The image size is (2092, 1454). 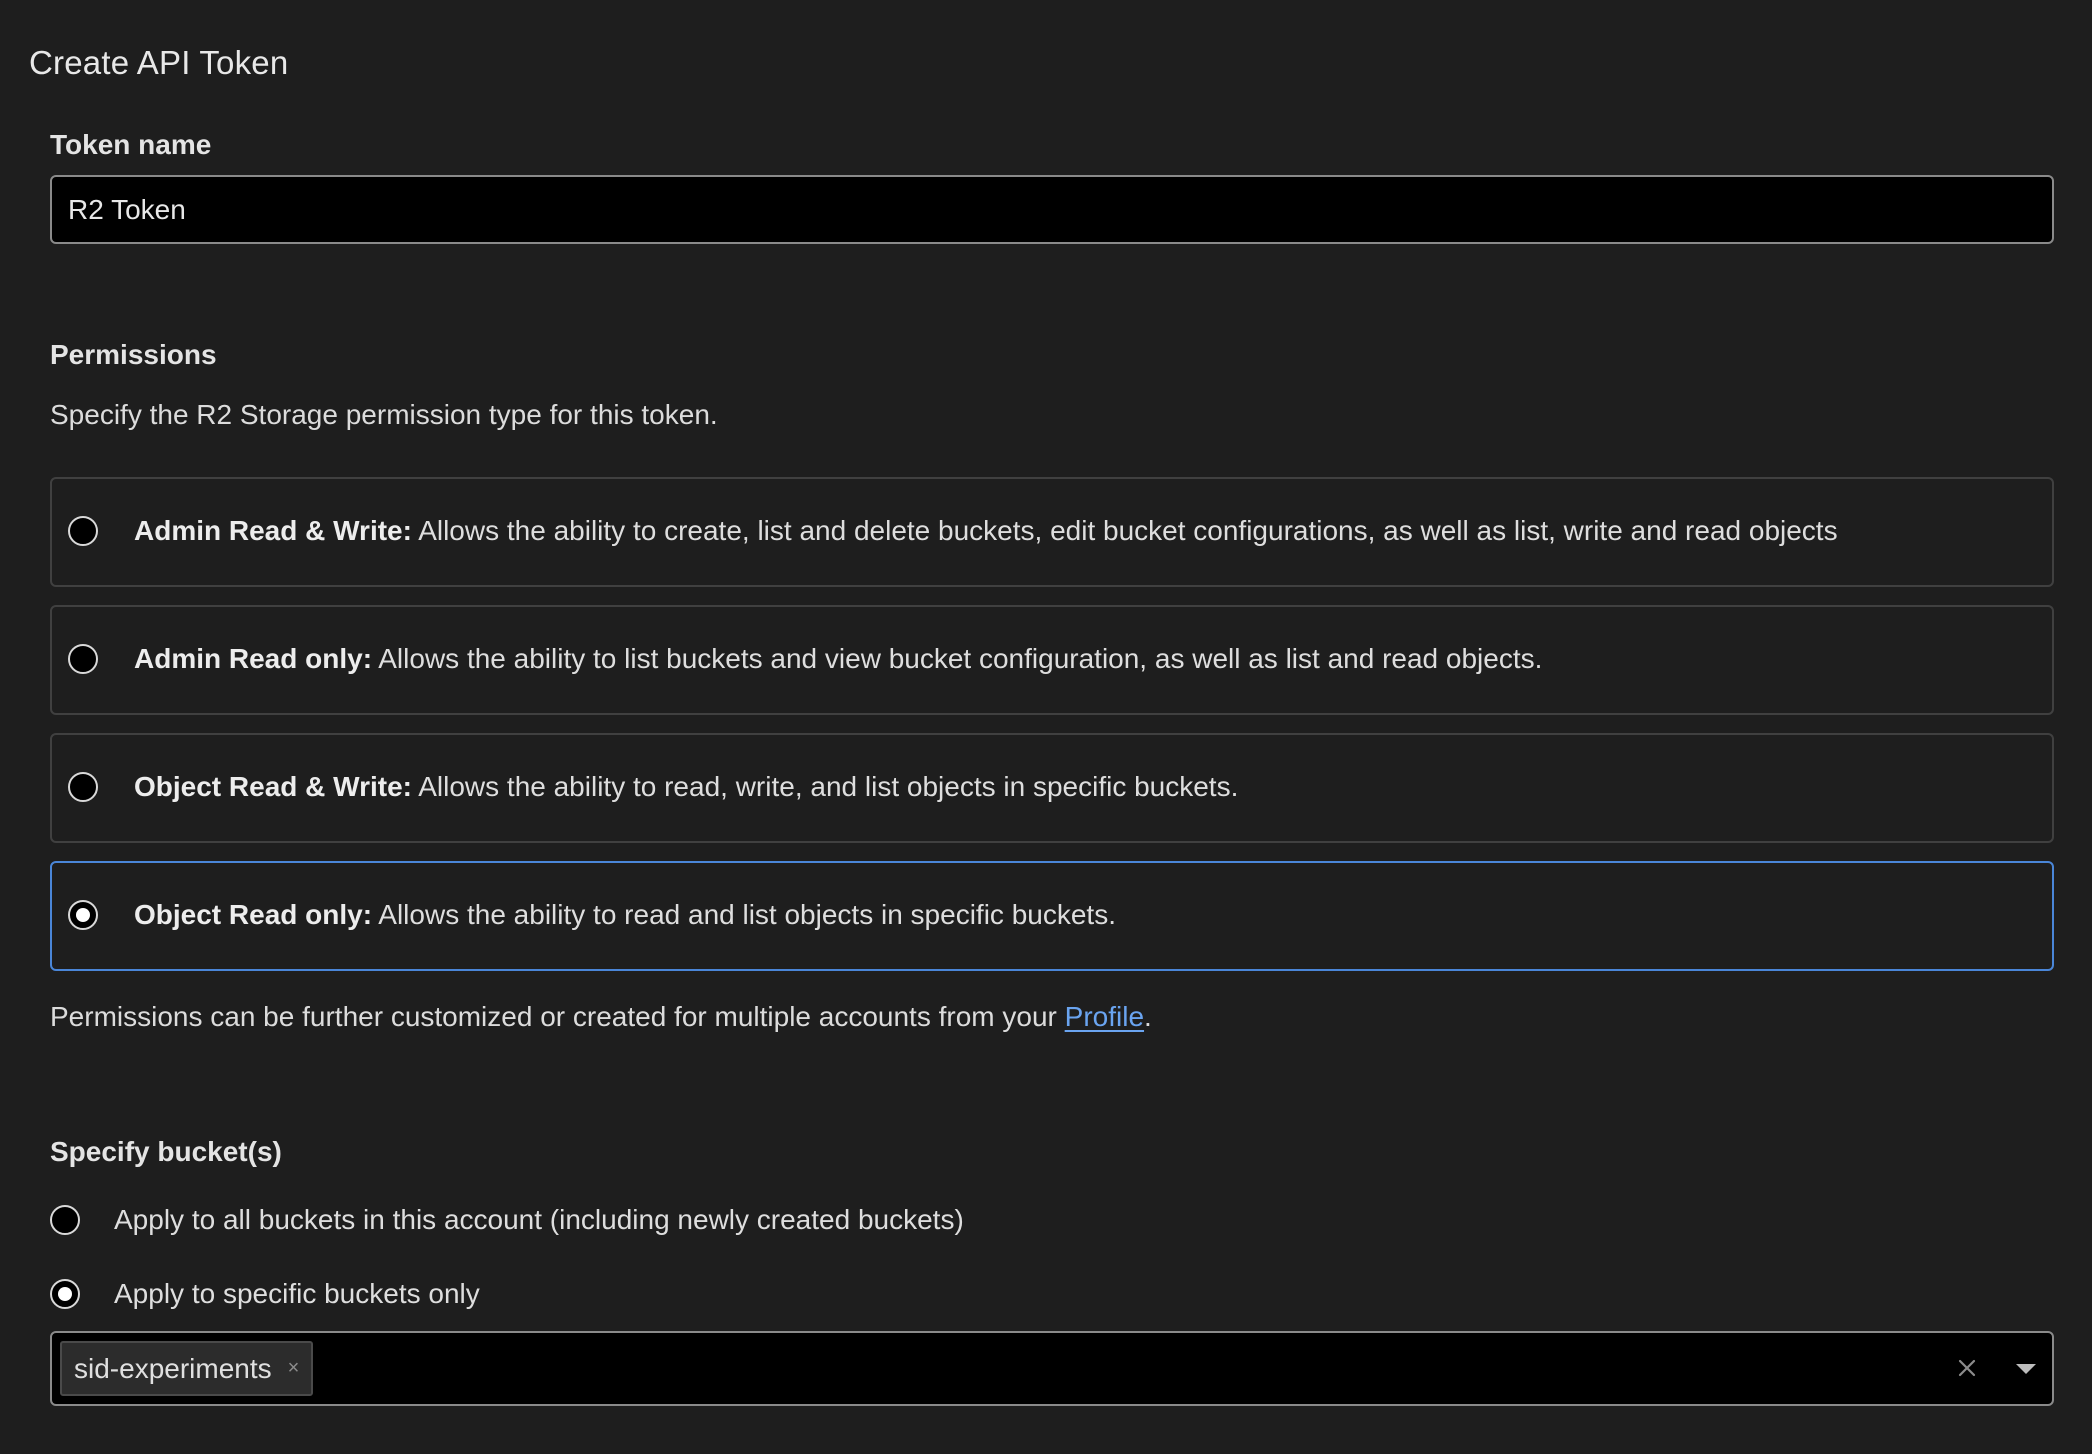 What do you see at coordinates (273, 786) in the screenshot?
I see `permission-option-title: Object Read & Write:` at bounding box center [273, 786].